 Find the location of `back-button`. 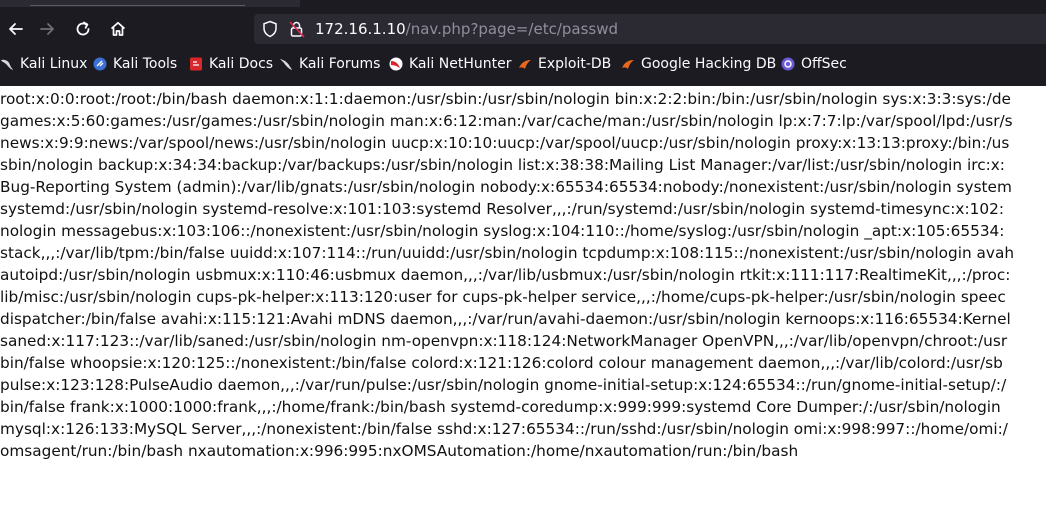

back-button is located at coordinates (16, 29).